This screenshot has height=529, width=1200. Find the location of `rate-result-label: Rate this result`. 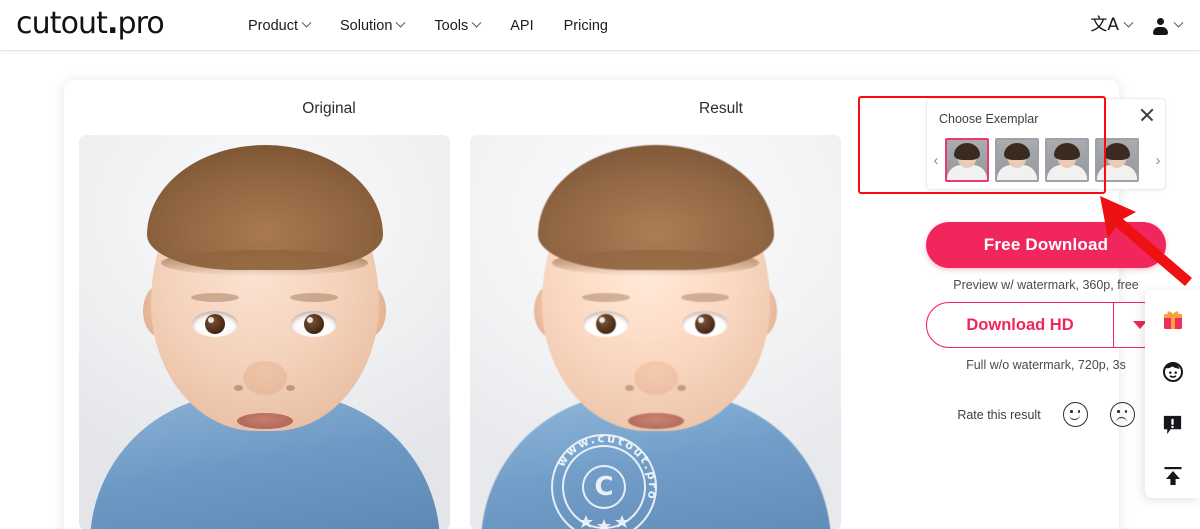

rate-result-label: Rate this result is located at coordinates (999, 414).